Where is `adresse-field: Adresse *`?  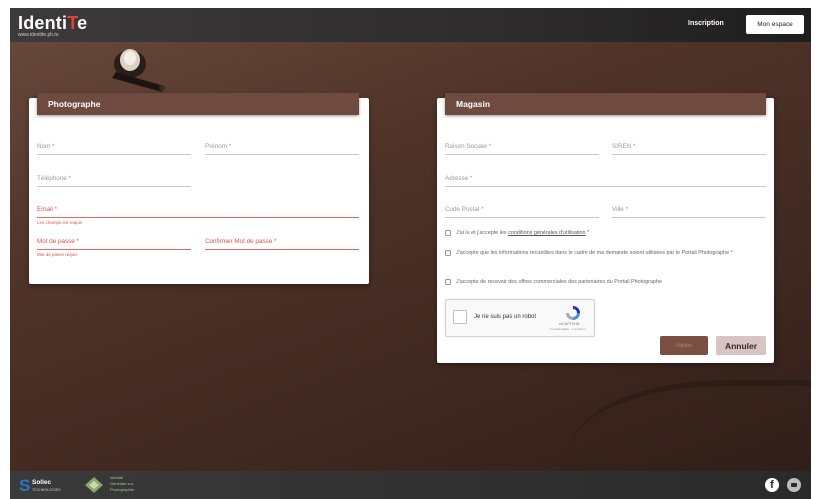
adresse-field: Adresse * is located at coordinates (605, 181).